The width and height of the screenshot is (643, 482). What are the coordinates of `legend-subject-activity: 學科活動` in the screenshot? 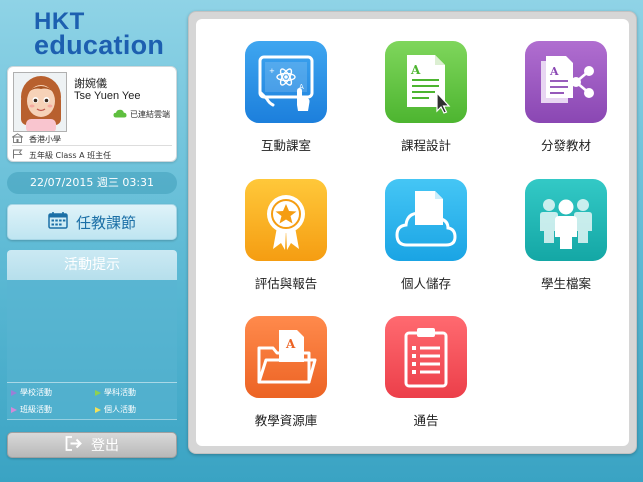 It's located at (115, 392).